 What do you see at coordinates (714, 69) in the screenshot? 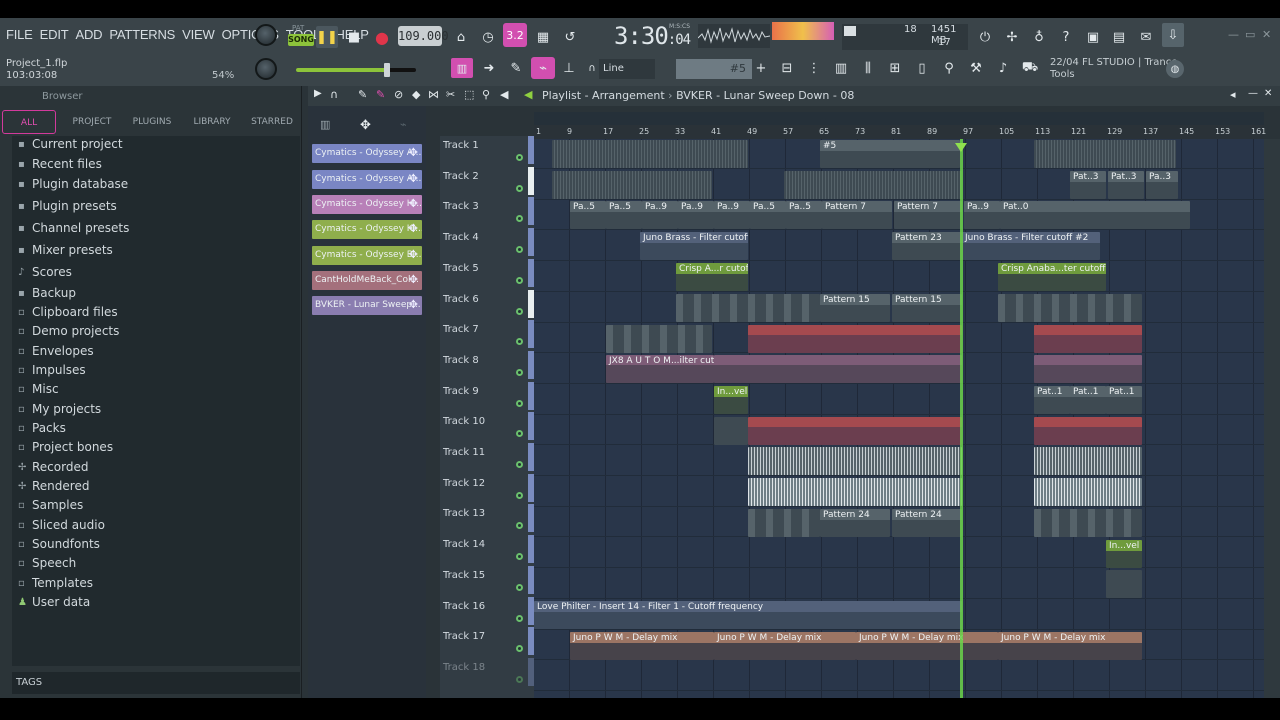
I see `pattern-selector: #5` at bounding box center [714, 69].